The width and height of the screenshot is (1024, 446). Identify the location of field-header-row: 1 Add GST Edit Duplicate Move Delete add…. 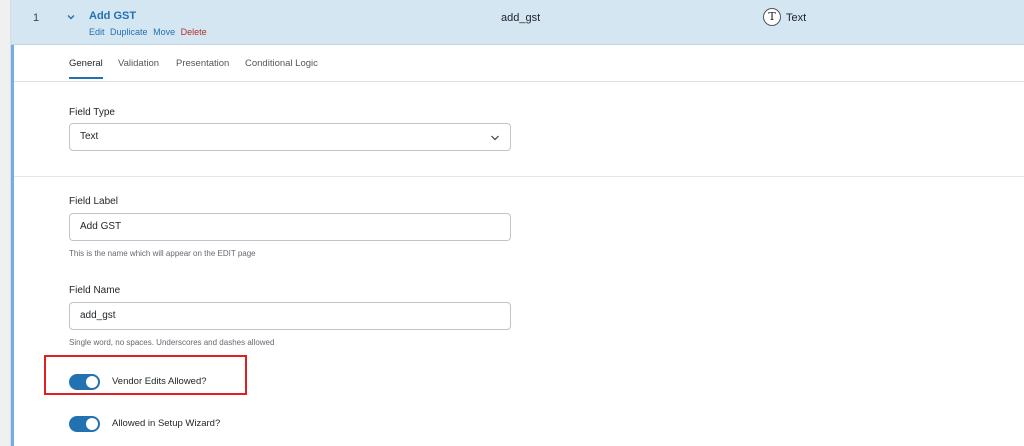
(517, 22).